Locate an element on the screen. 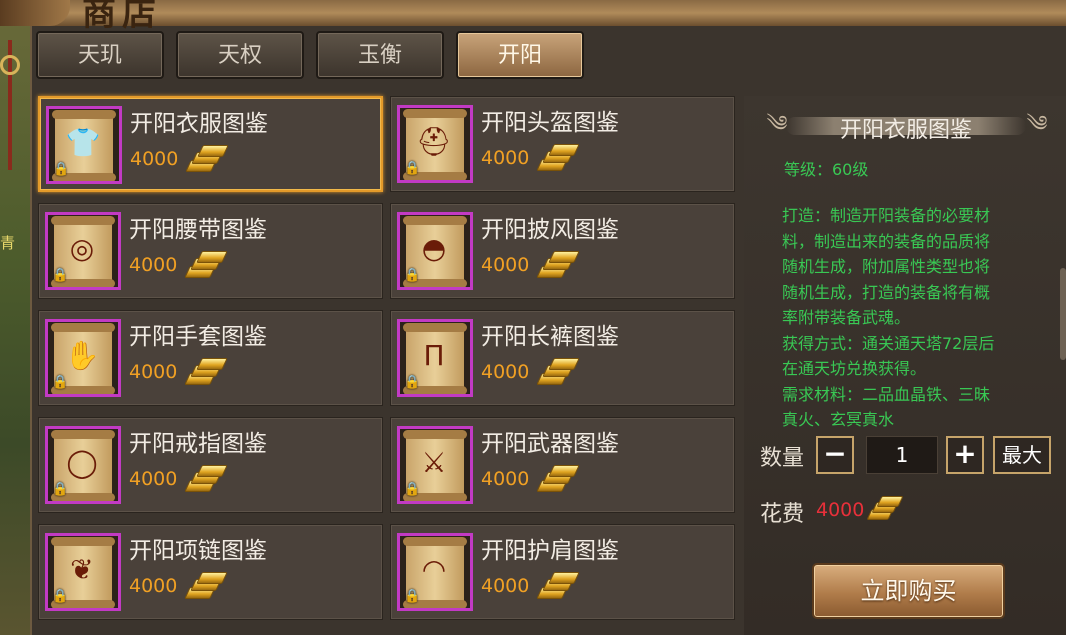 This screenshot has width=1066, height=635. buy-now-button: 立即购买 is located at coordinates (908, 591).